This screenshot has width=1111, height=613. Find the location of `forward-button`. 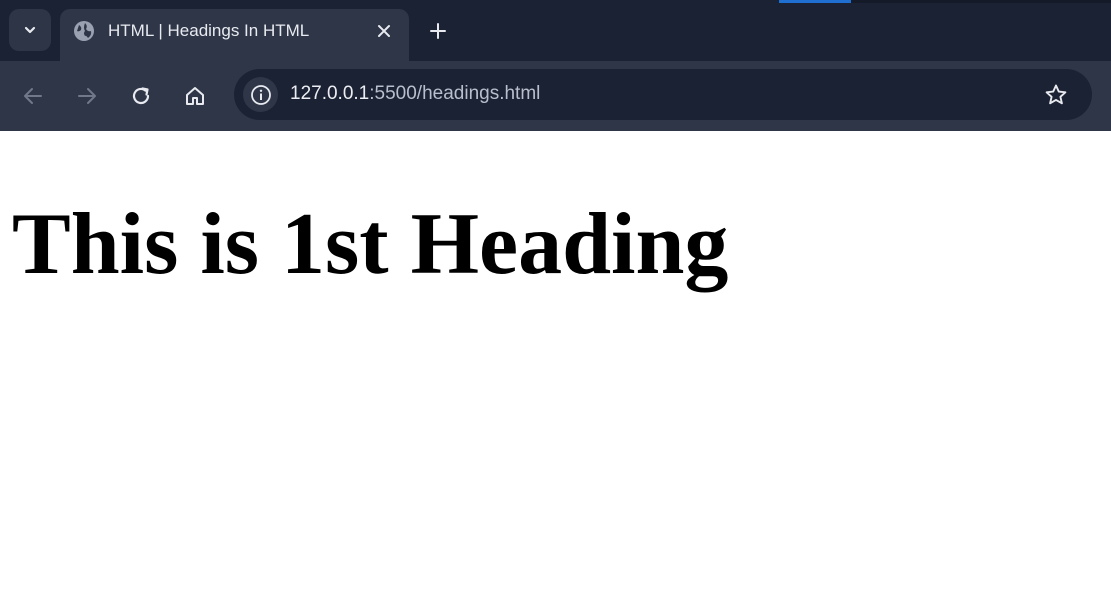

forward-button is located at coordinates (87, 96).